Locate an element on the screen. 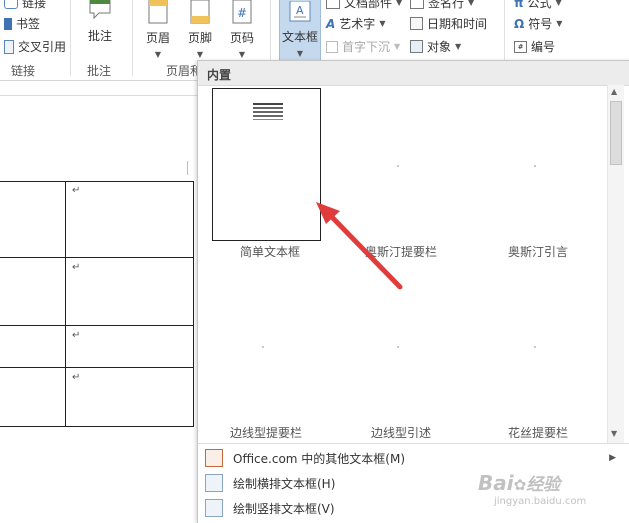 Image resolution: width=629 pixels, height=523 pixels. group-label-comments: 批注 is located at coordinates (99, 71).